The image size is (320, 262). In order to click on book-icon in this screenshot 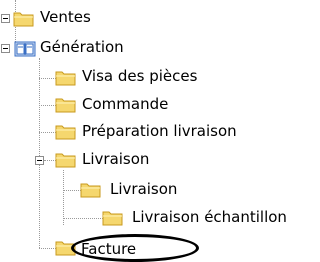, I will do `click(25, 48)`.